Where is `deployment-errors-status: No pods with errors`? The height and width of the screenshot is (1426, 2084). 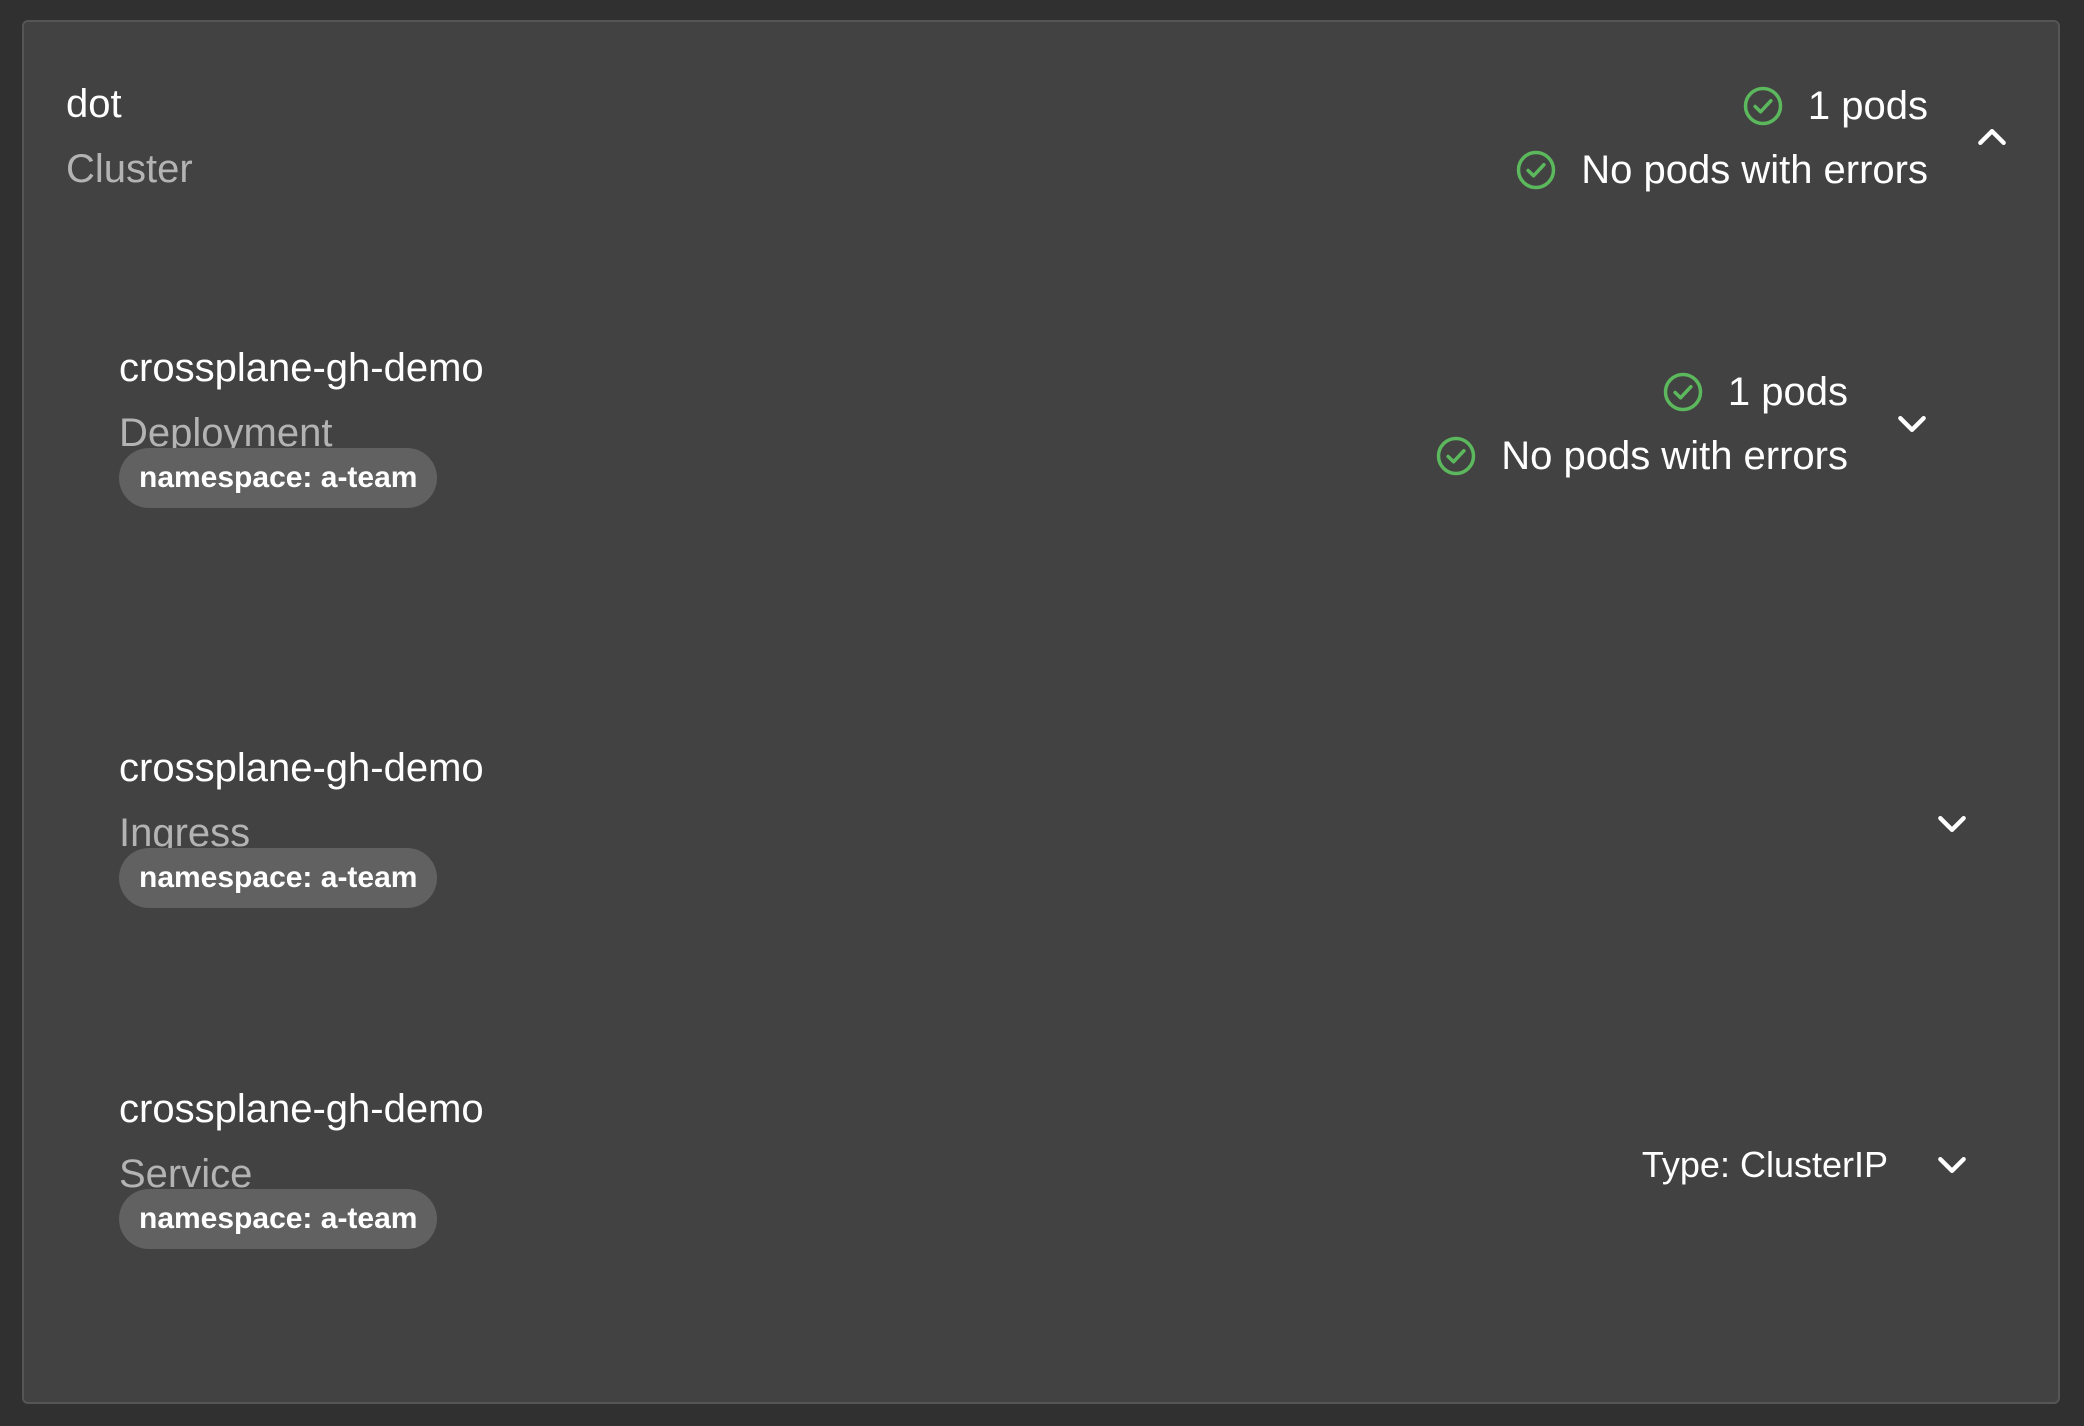
deployment-errors-status: No pods with errors is located at coordinates (1641, 456).